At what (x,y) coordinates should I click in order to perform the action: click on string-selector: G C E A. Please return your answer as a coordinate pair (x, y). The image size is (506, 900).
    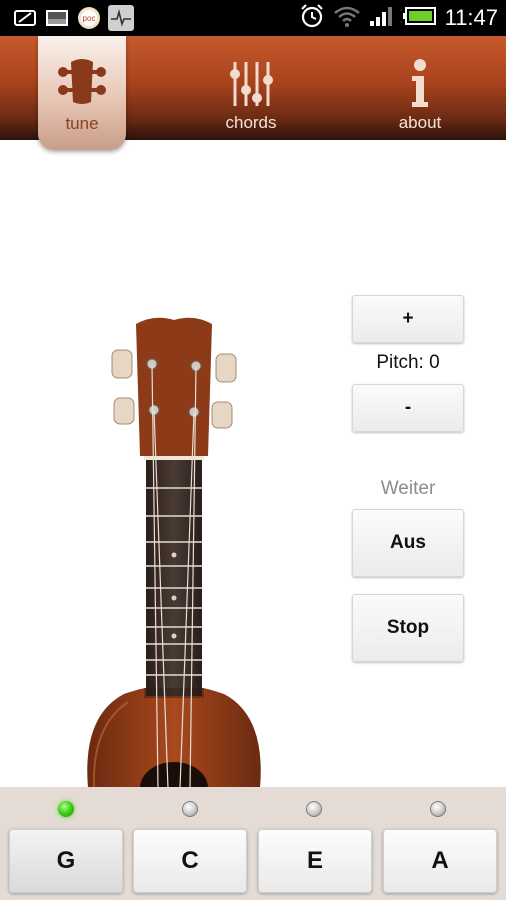
    Looking at the image, I should click on (253, 843).